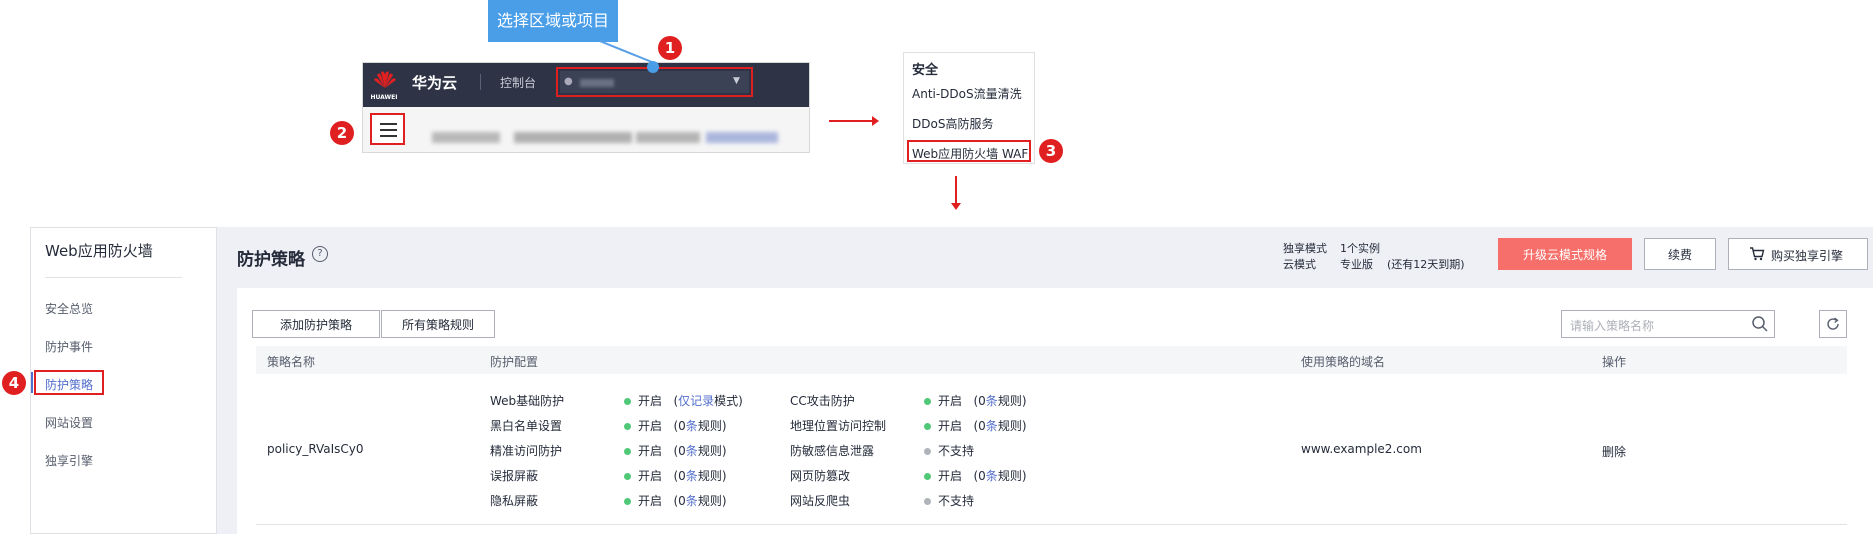 This screenshot has height=534, width=1873. I want to click on sidebar-item-dedicated-engine: 独享引擎, so click(69, 460).